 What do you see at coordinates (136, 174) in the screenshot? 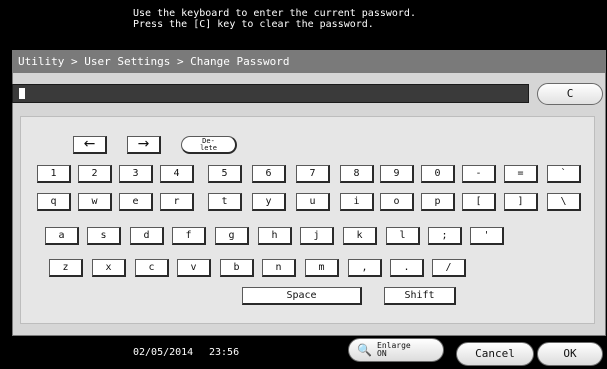
I see `key: 3` at bounding box center [136, 174].